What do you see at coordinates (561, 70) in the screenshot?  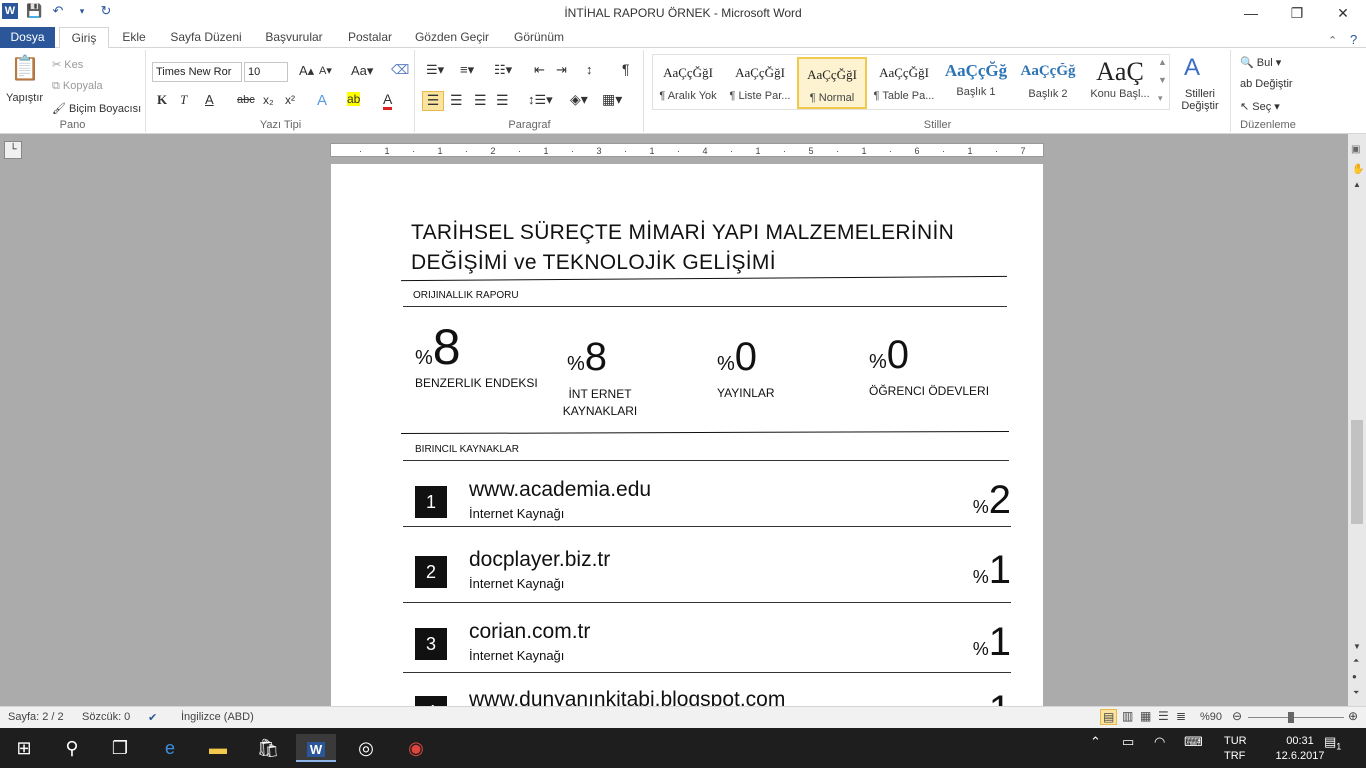 I see `increase-indent-icon: ⇥` at bounding box center [561, 70].